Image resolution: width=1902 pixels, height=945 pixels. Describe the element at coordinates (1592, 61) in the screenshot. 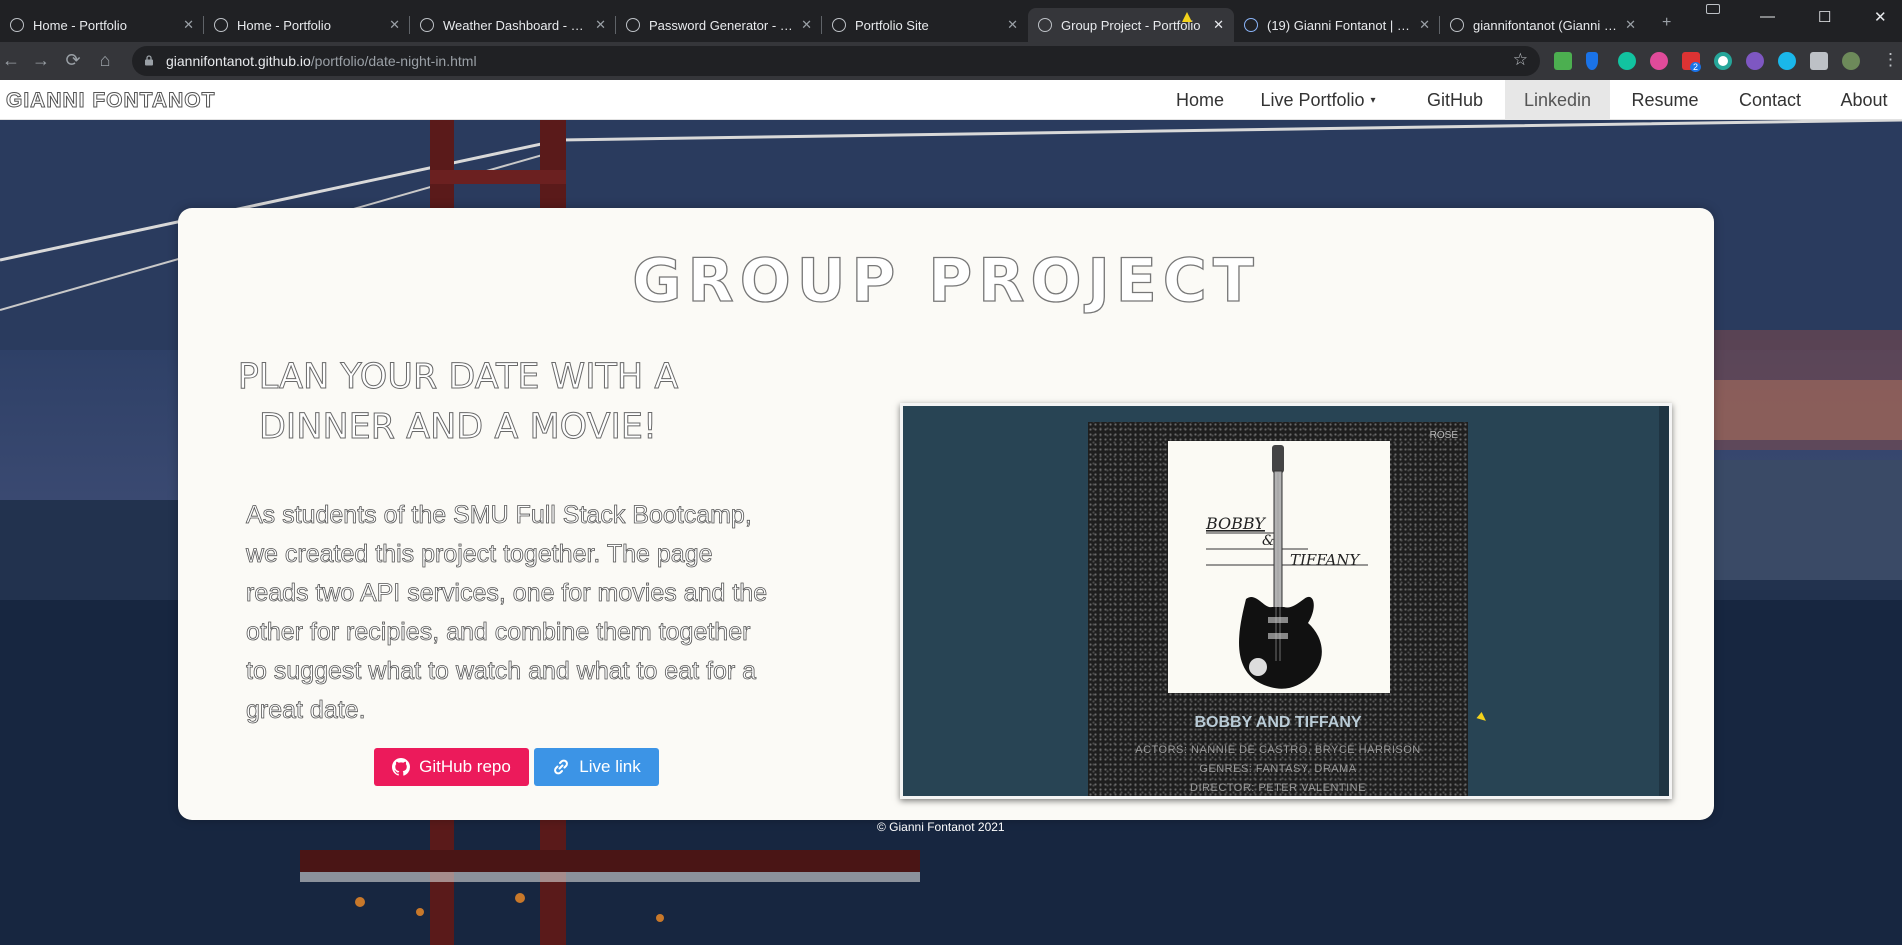

I see `extension-shield-icon` at that location.